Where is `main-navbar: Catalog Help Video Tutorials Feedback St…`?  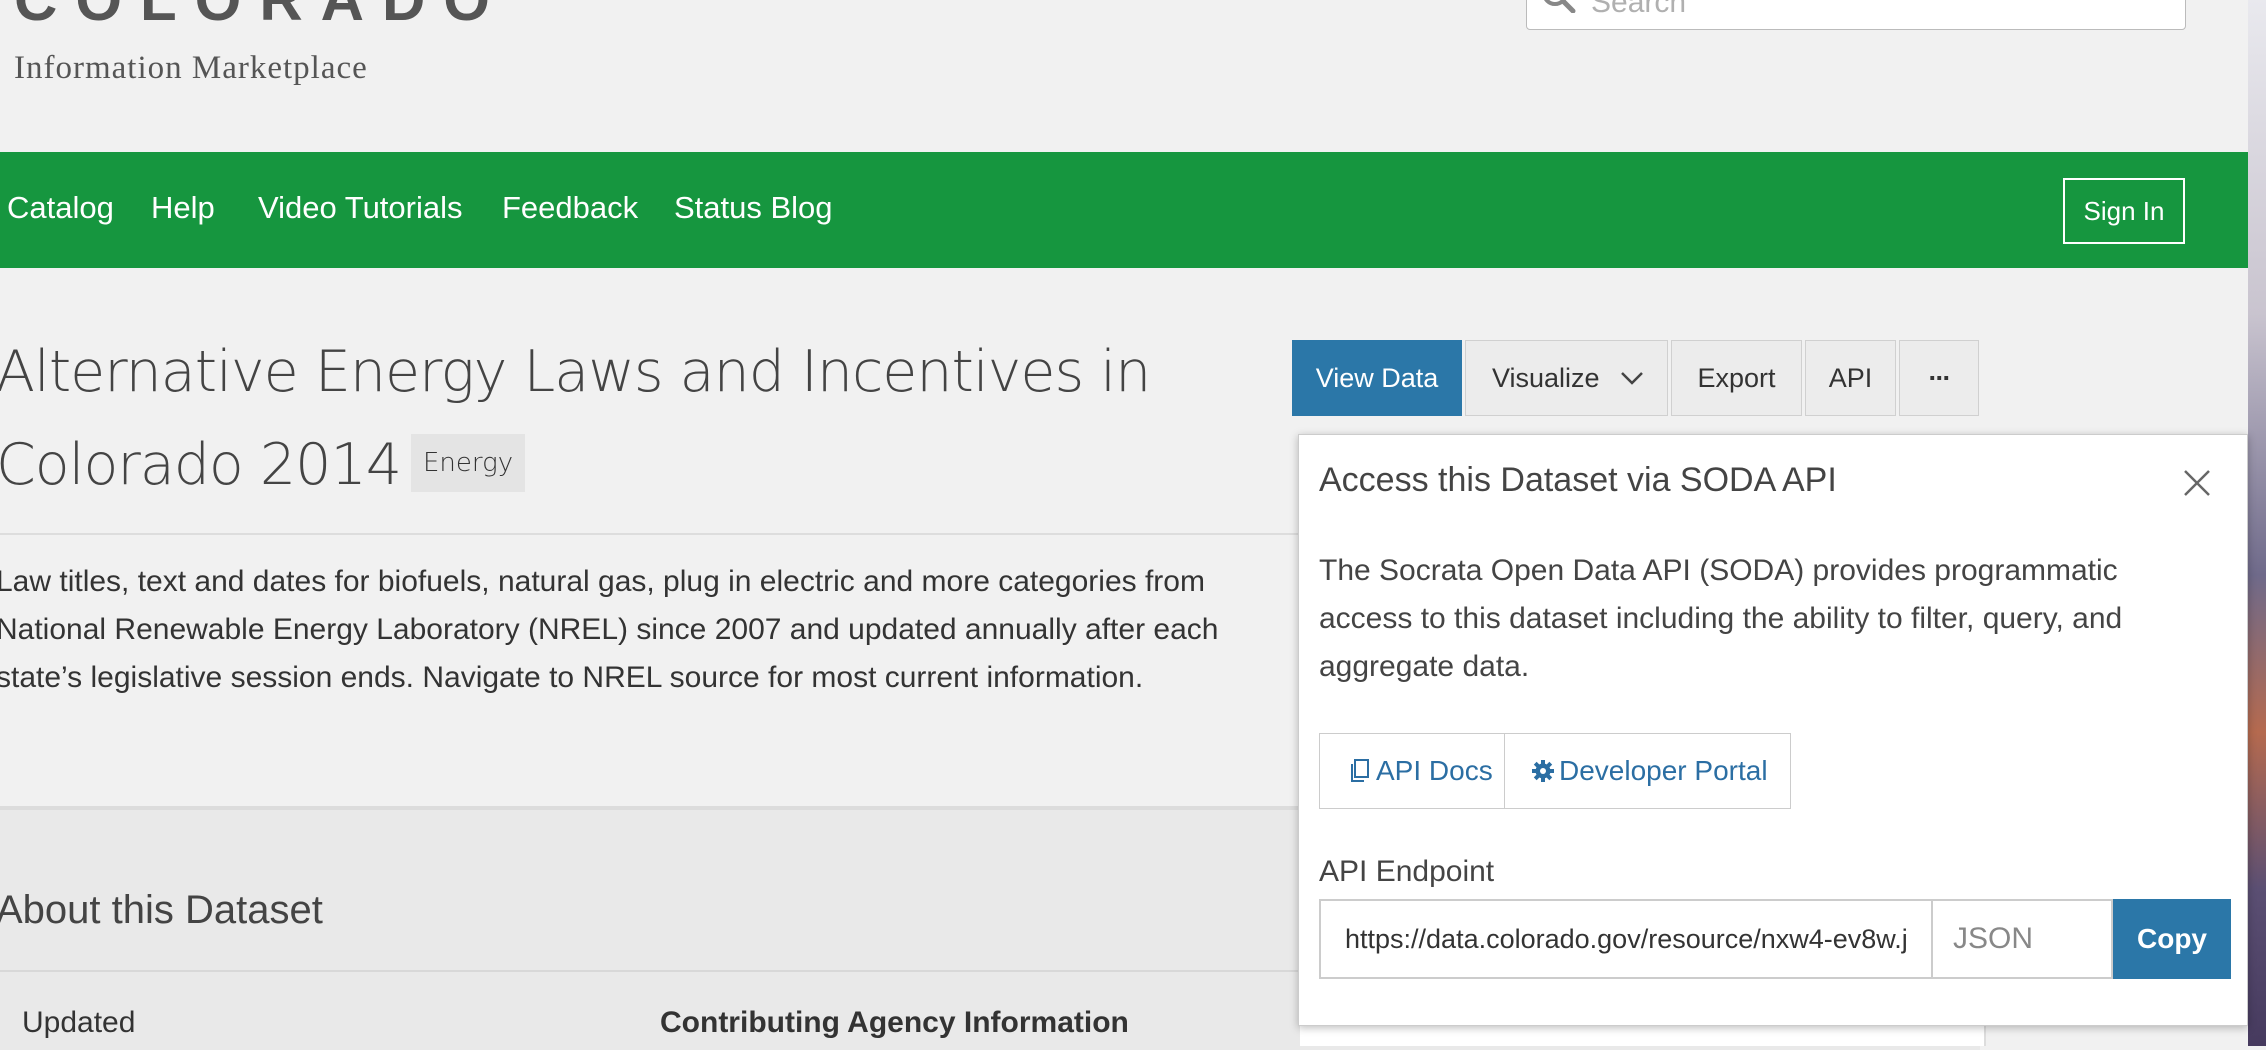 main-navbar: Catalog Help Video Tutorials Feedback St… is located at coordinates (1124, 210).